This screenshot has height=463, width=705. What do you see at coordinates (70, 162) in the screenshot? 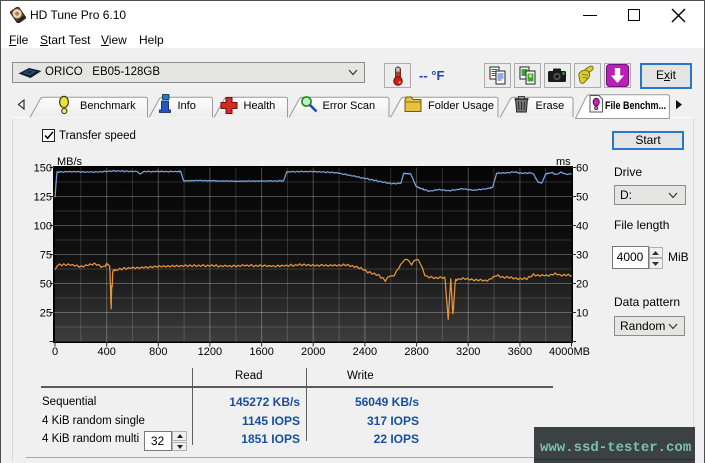
I see `svg-text: MB/s` at bounding box center [70, 162].